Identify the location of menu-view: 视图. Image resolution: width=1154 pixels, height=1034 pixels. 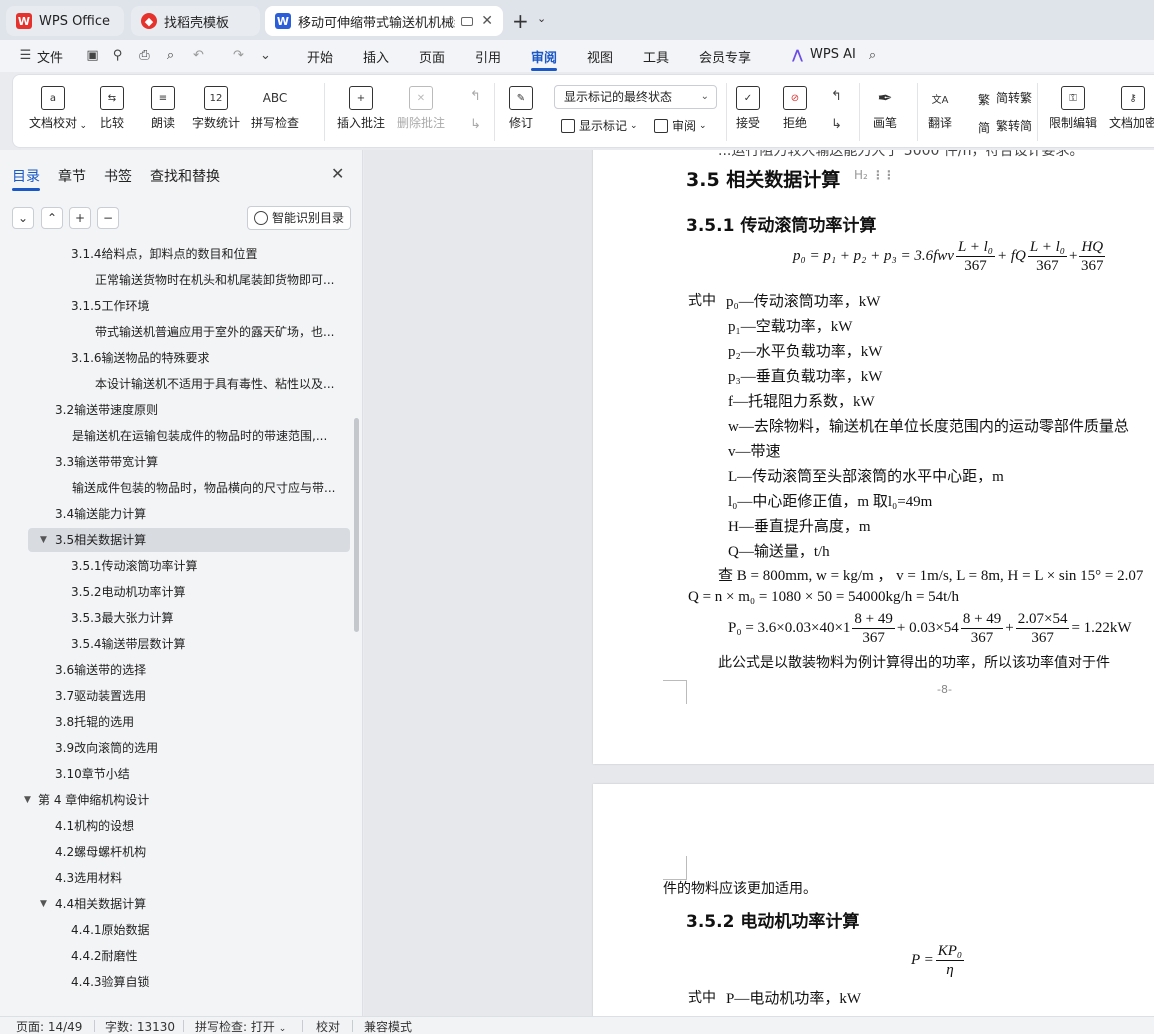
(600, 56).